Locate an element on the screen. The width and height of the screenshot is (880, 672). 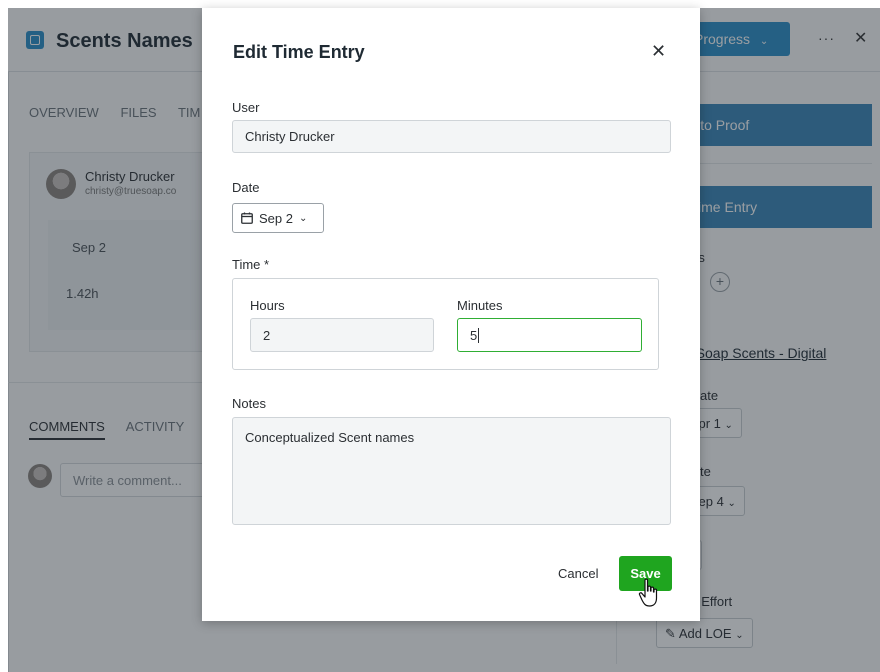
minutes-label: Minutes is located at coordinates (480, 305).